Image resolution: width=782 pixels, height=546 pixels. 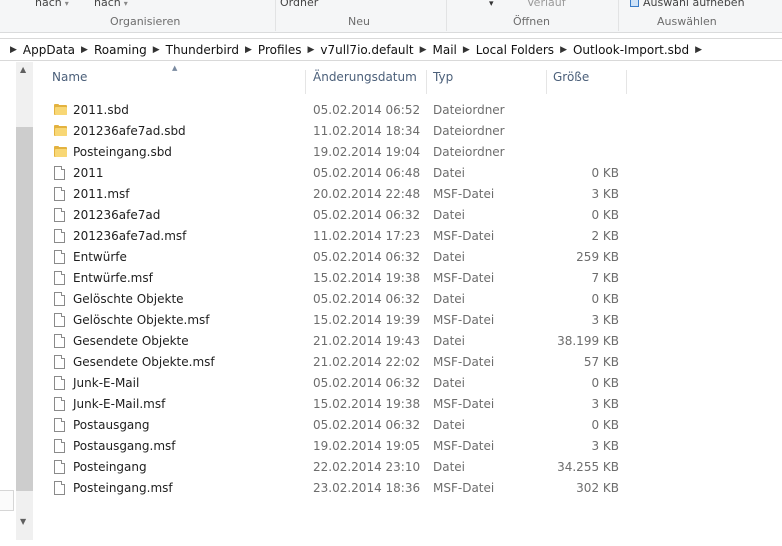 I want to click on column-header-type: Typ, so click(x=443, y=82).